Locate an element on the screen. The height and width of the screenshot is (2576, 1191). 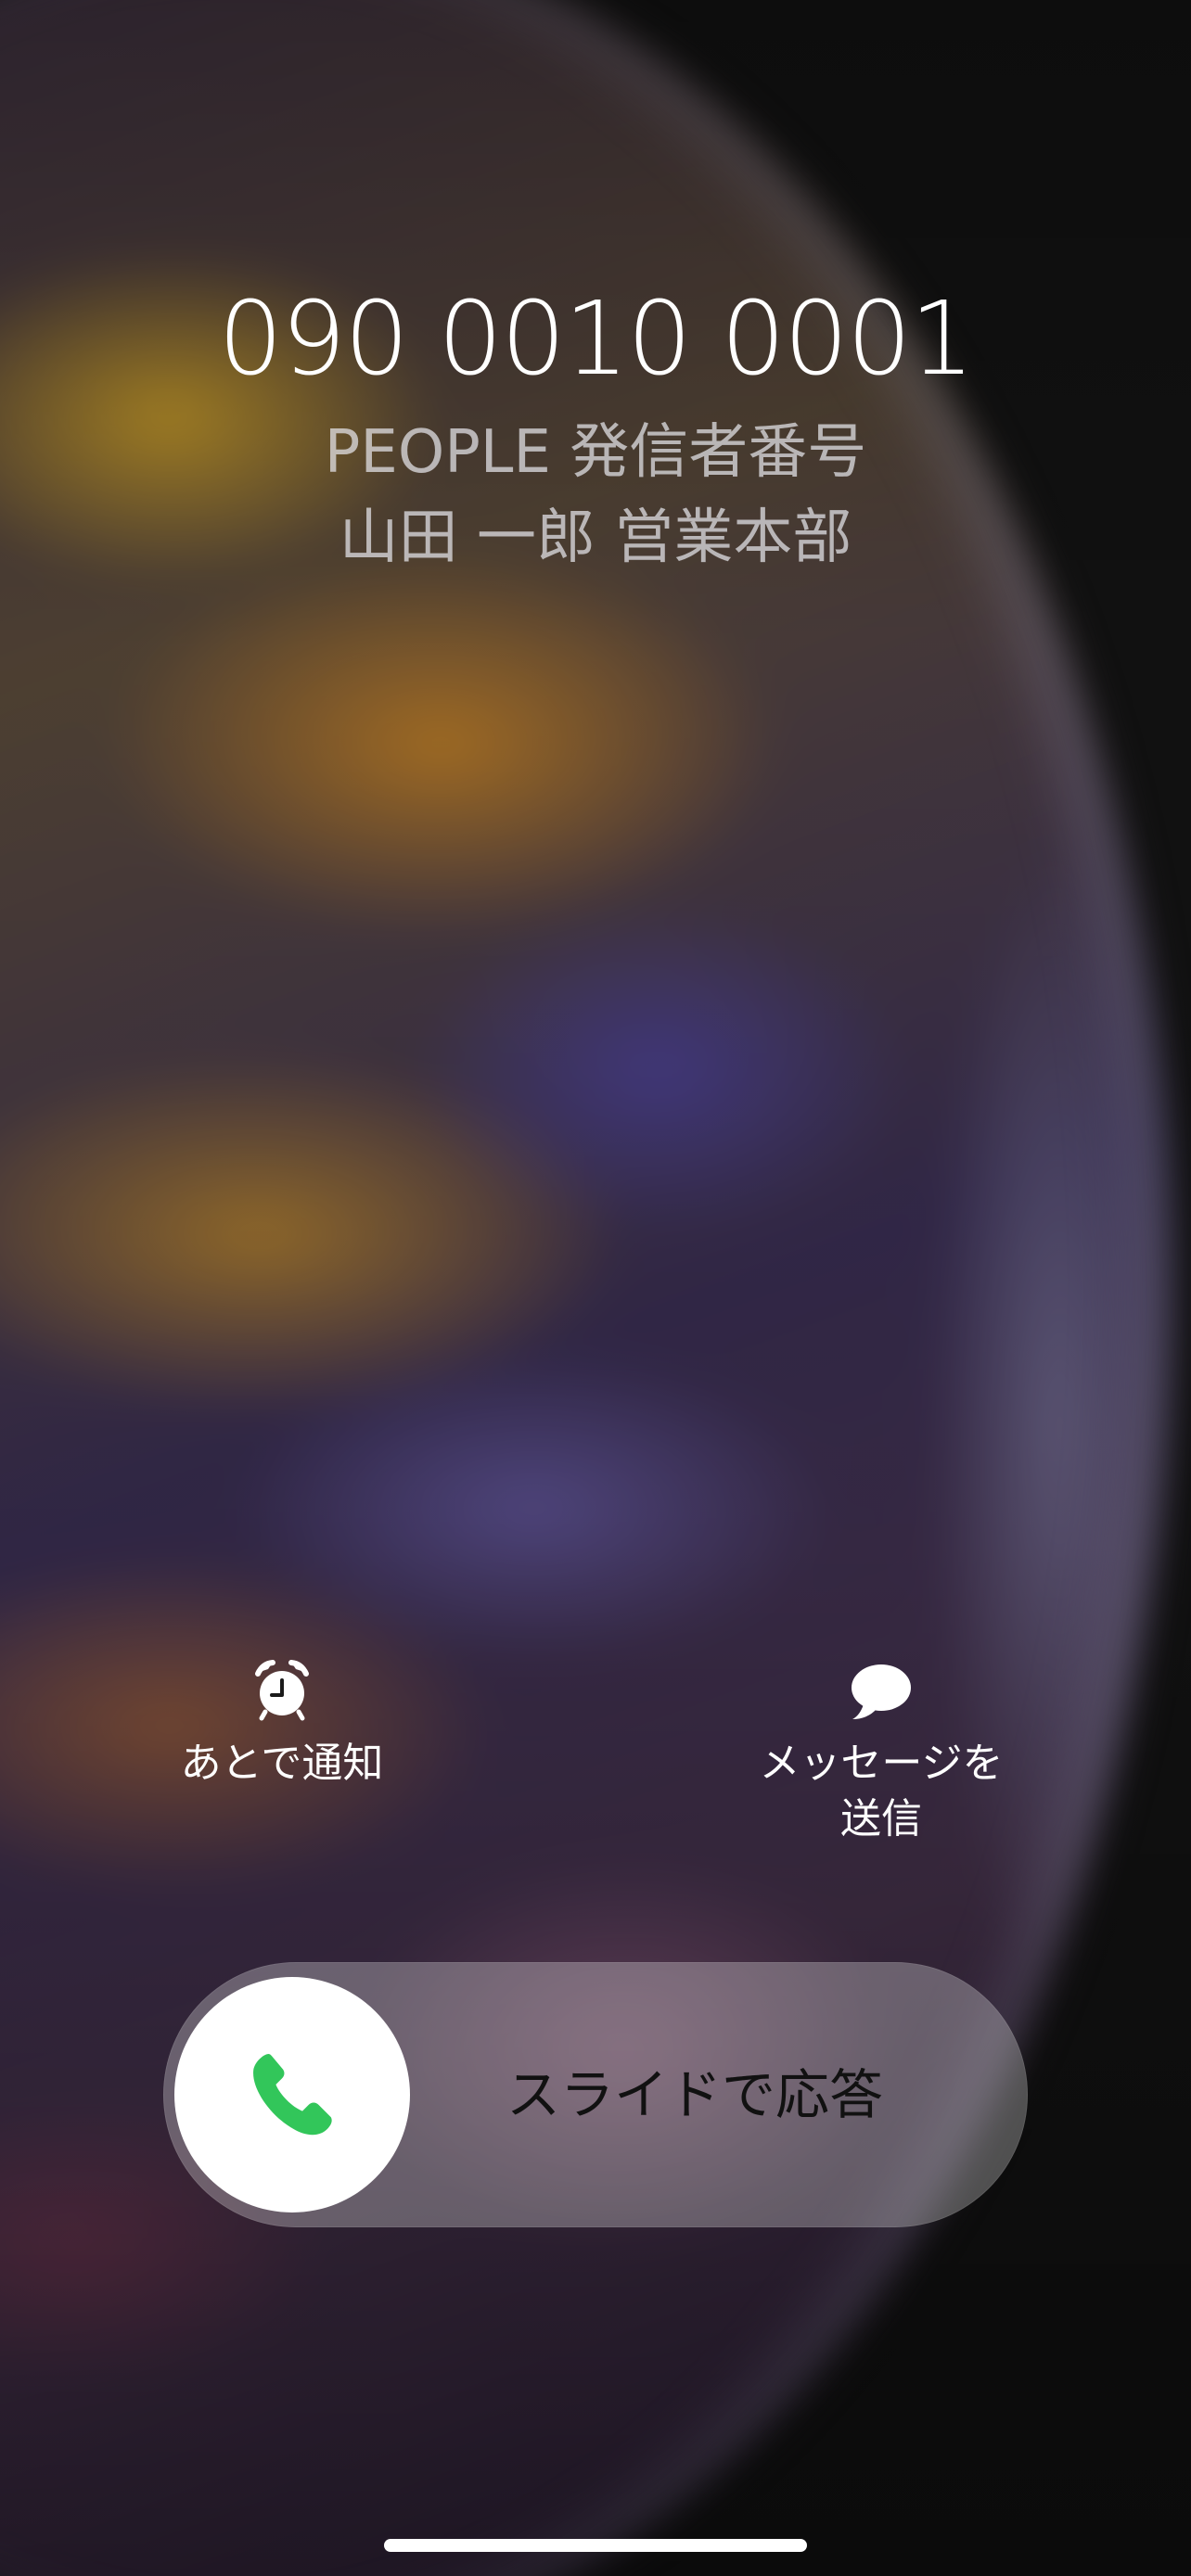
answer-knob is located at coordinates (292, 2095).